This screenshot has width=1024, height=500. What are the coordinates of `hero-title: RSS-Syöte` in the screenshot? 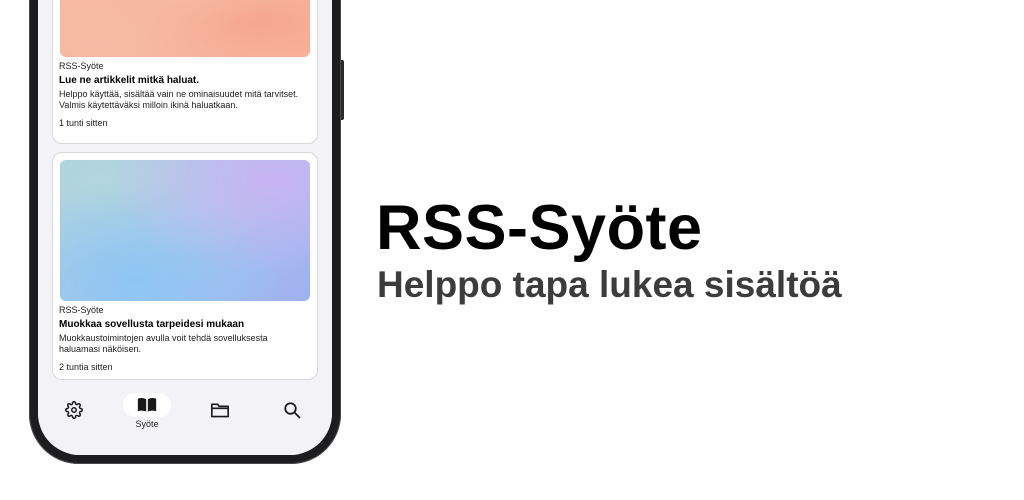 It's located at (539, 228).